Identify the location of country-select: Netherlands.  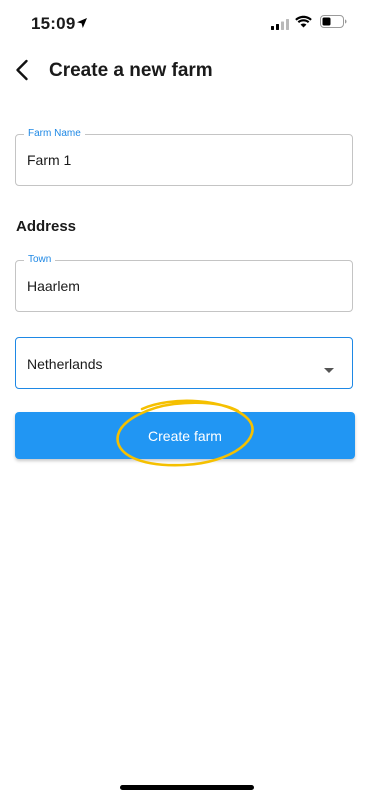
(184, 363).